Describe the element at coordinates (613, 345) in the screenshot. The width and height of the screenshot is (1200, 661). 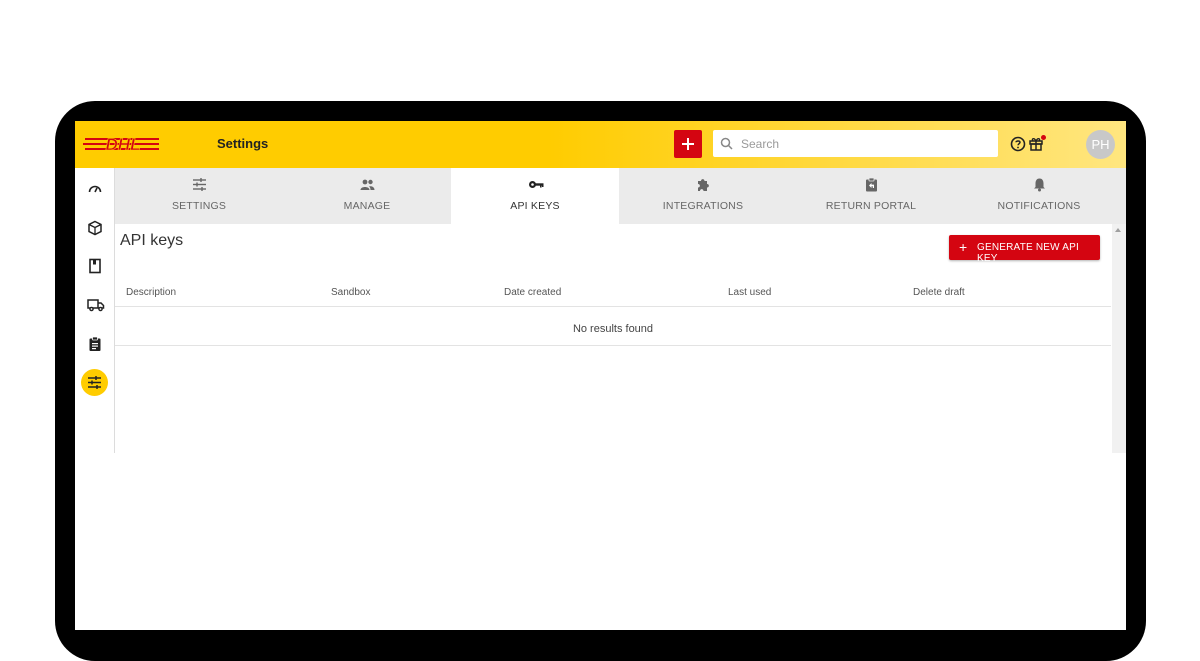
I see `row-divider` at that location.